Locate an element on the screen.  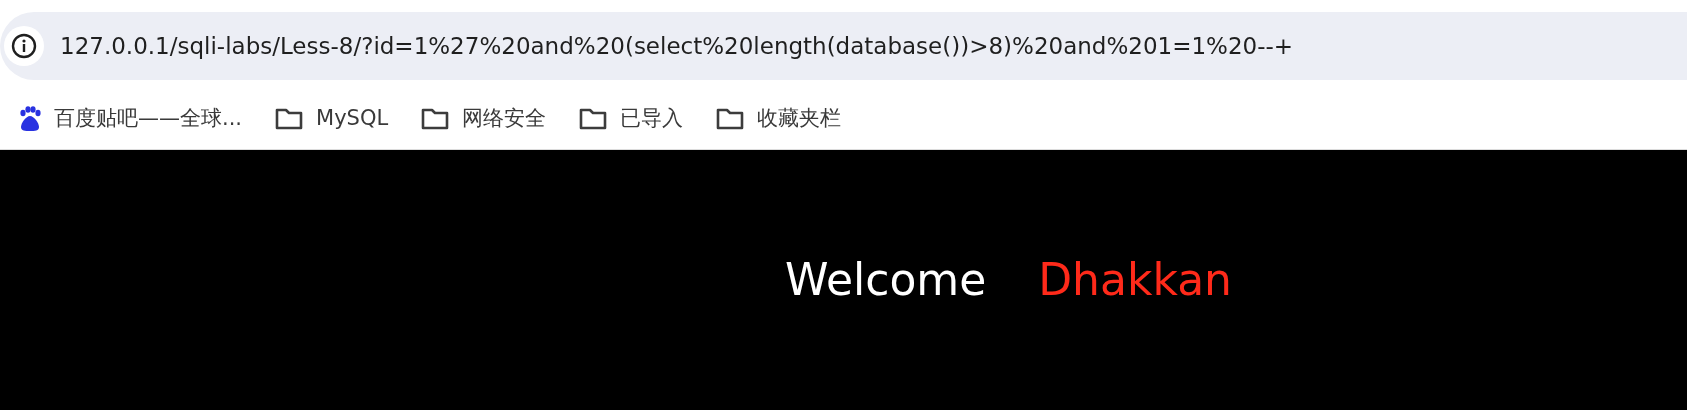
name-text: Dhakkan is located at coordinates (1135, 280).